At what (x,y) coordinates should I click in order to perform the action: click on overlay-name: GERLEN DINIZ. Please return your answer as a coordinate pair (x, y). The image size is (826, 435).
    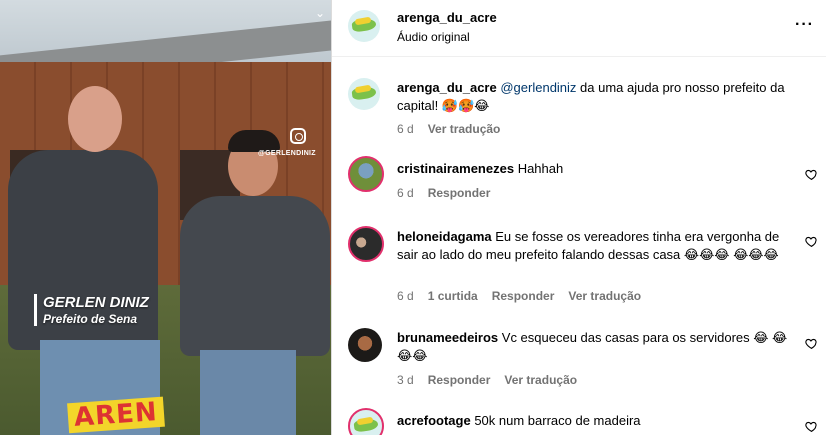
    Looking at the image, I should click on (96, 302).